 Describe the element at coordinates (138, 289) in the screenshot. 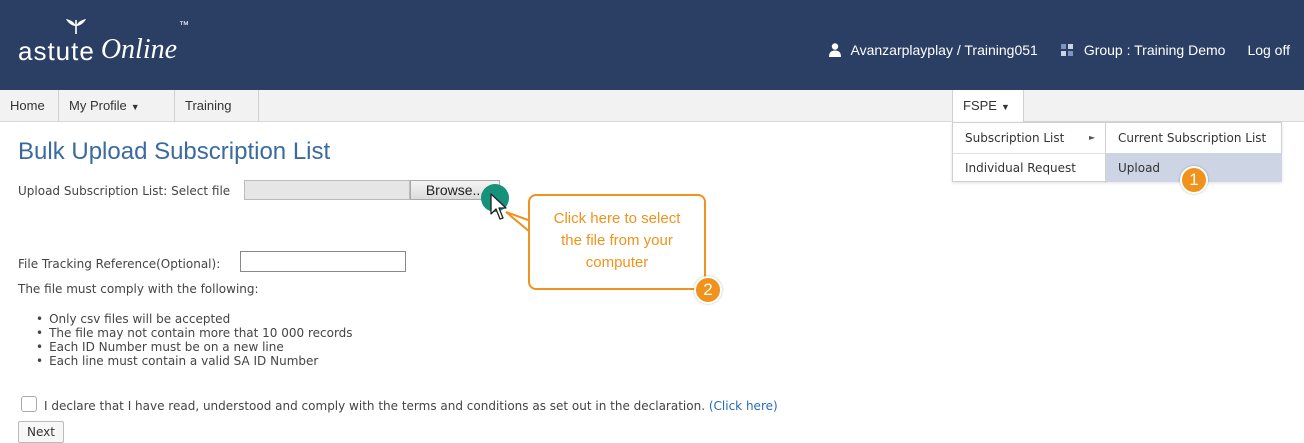

I see `comply-text: The file must comply with the following:` at that location.